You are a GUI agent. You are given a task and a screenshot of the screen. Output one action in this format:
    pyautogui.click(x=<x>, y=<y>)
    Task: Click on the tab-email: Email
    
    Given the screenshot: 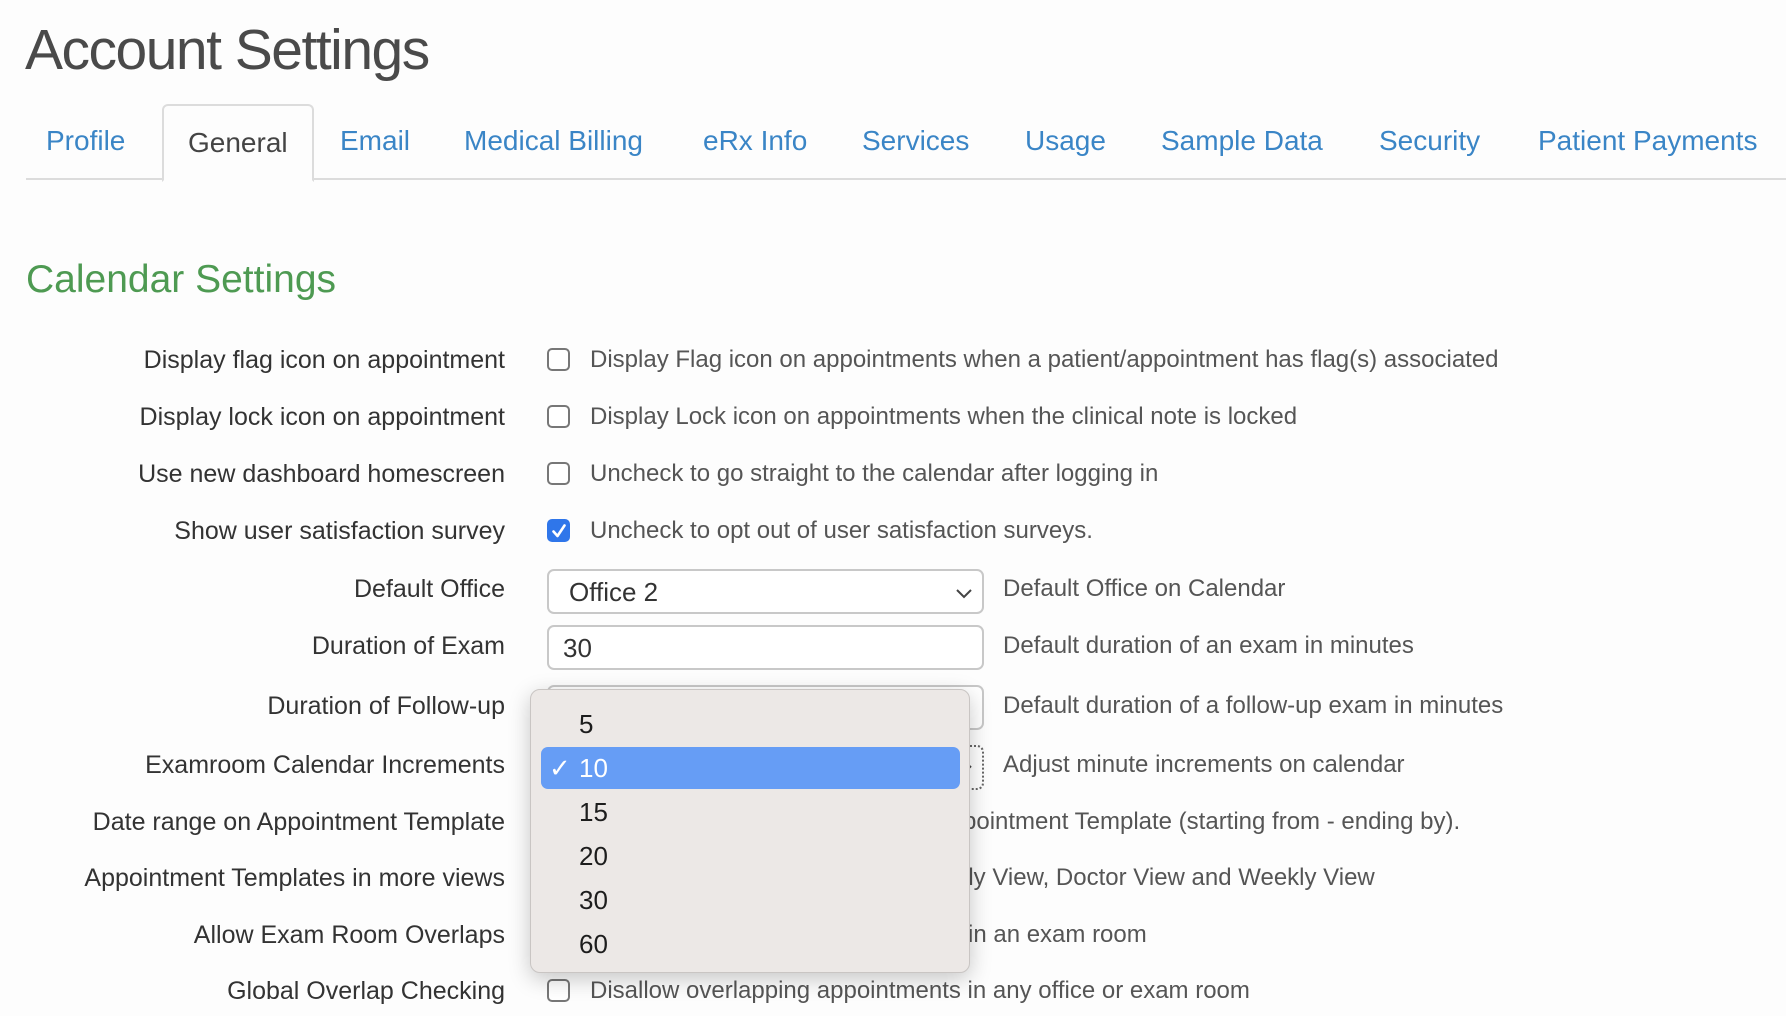 What is the action you would take?
    pyautogui.click(x=375, y=141)
    